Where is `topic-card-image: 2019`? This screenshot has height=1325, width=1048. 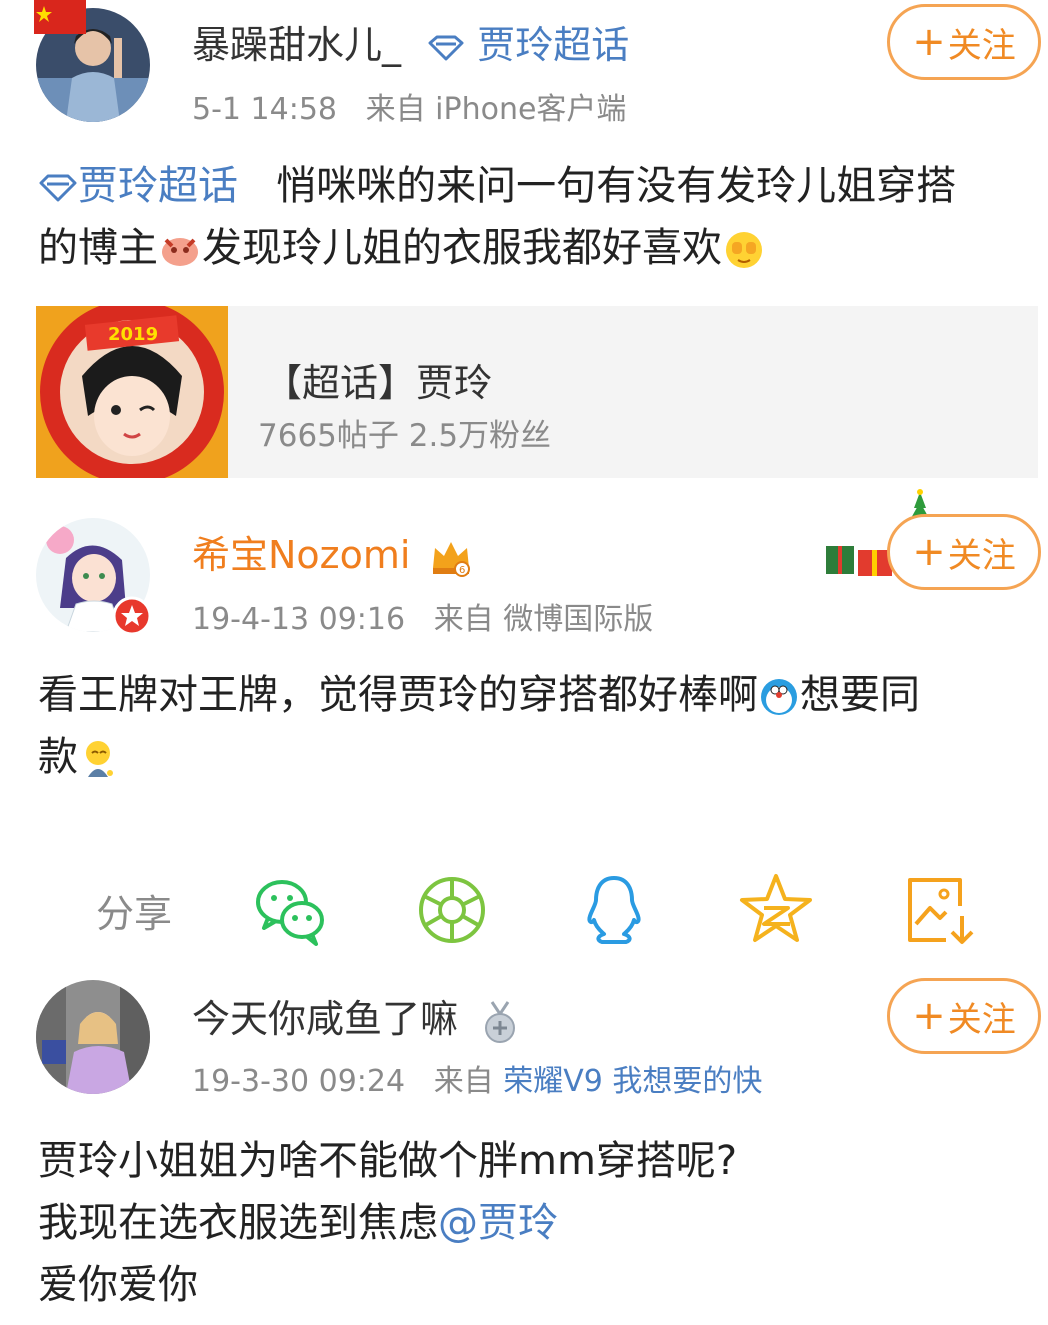 topic-card-image: 2019 is located at coordinates (132, 392).